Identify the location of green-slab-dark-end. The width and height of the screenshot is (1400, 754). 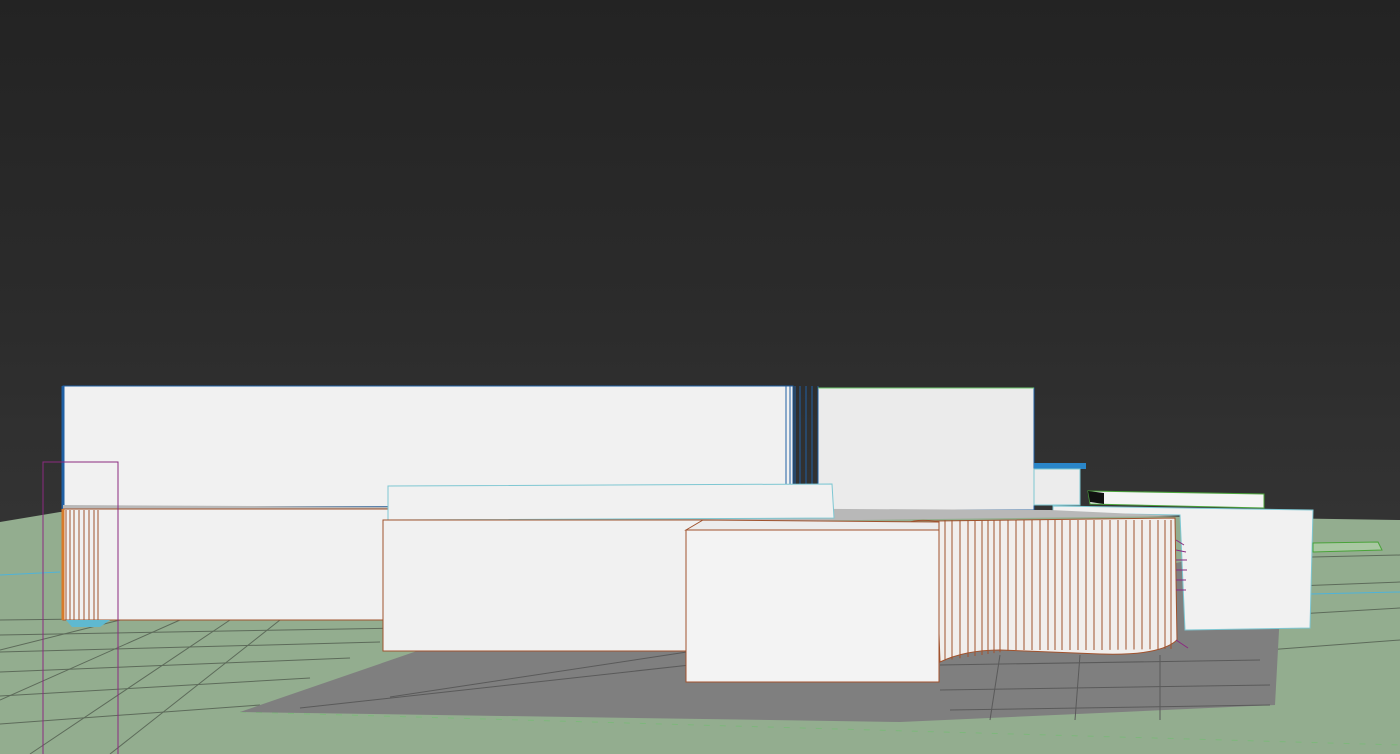
(1096, 497).